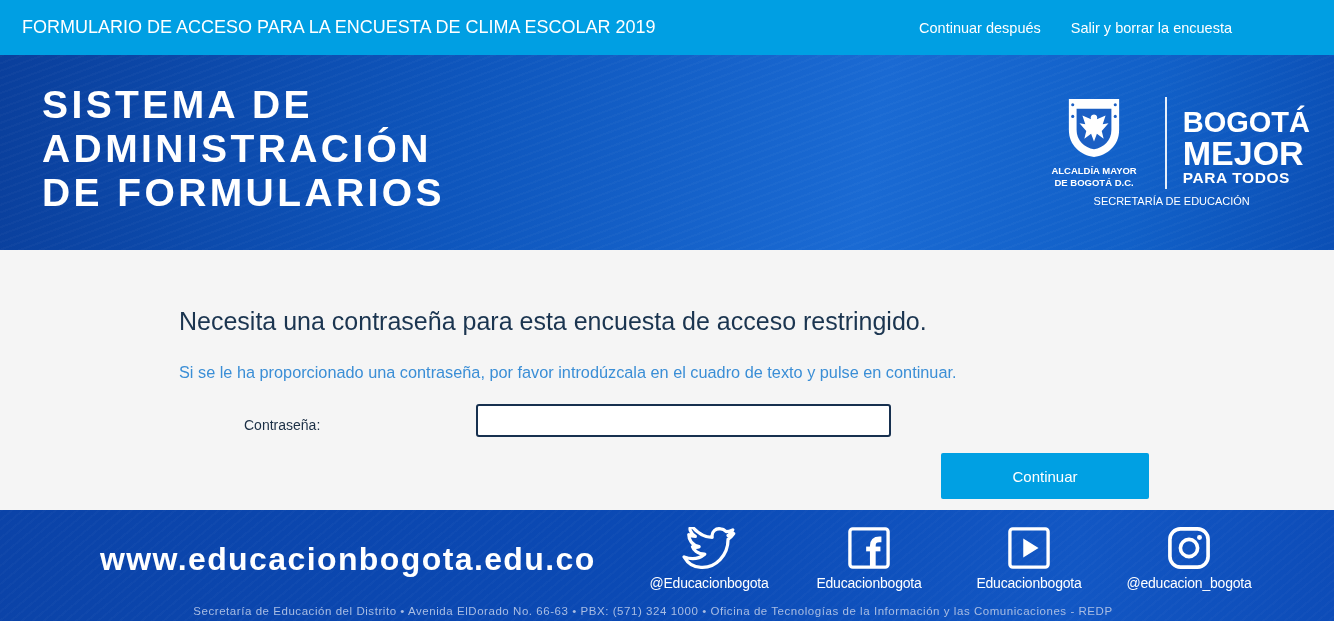 Image resolution: width=1334 pixels, height=621 pixels. I want to click on password-heading: Necesita una contraseña para esta encuesta de acceso restringido., so click(553, 321).